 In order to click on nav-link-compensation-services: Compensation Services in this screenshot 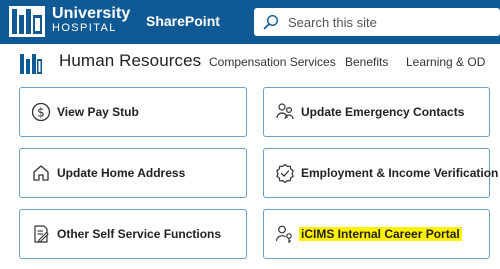, I will do `click(272, 62)`.